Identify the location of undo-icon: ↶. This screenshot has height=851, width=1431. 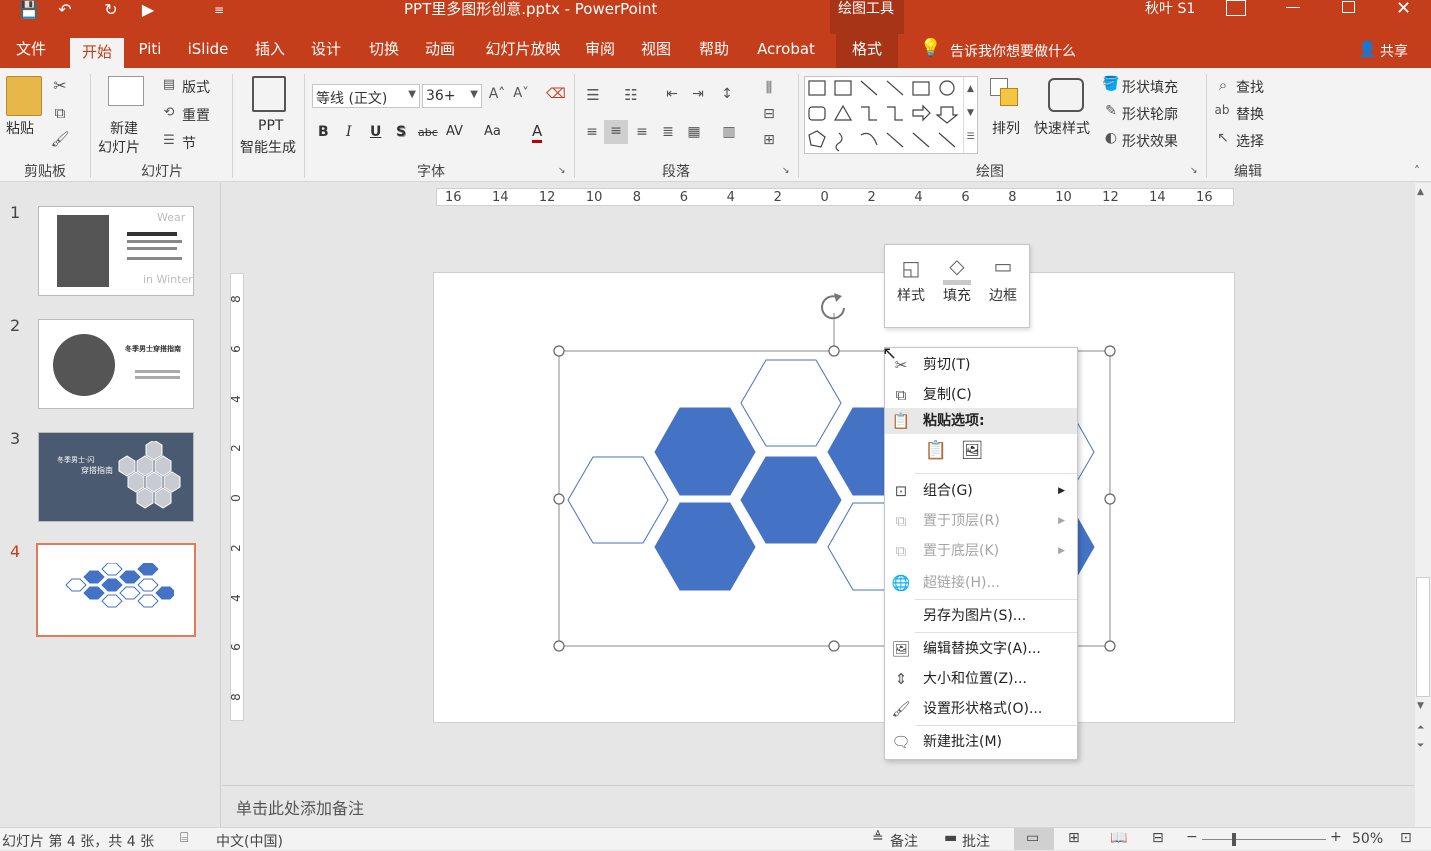
(65, 10).